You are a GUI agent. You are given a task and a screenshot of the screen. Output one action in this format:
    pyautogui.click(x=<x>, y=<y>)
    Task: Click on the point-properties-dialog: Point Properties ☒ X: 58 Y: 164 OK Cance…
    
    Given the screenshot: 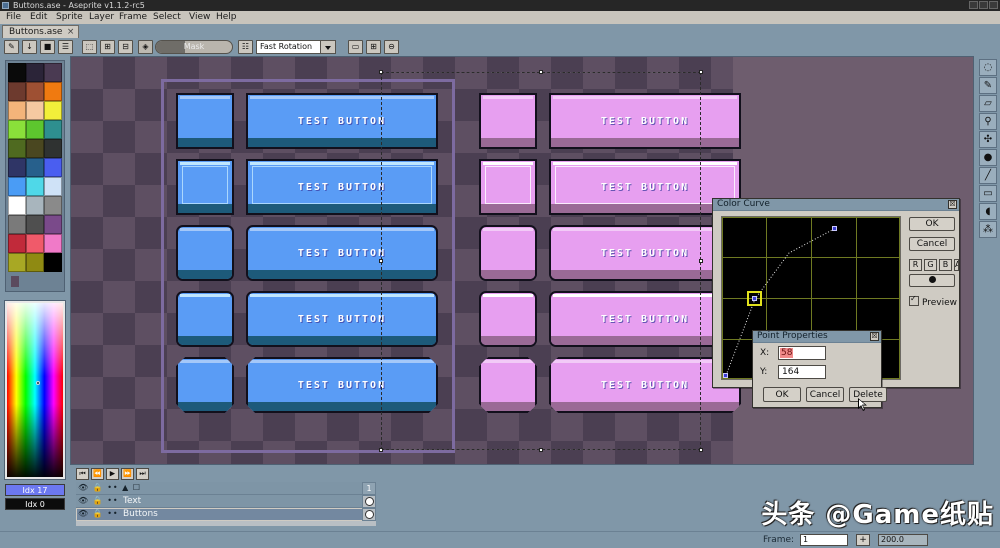 What is the action you would take?
    pyautogui.click(x=819, y=369)
    